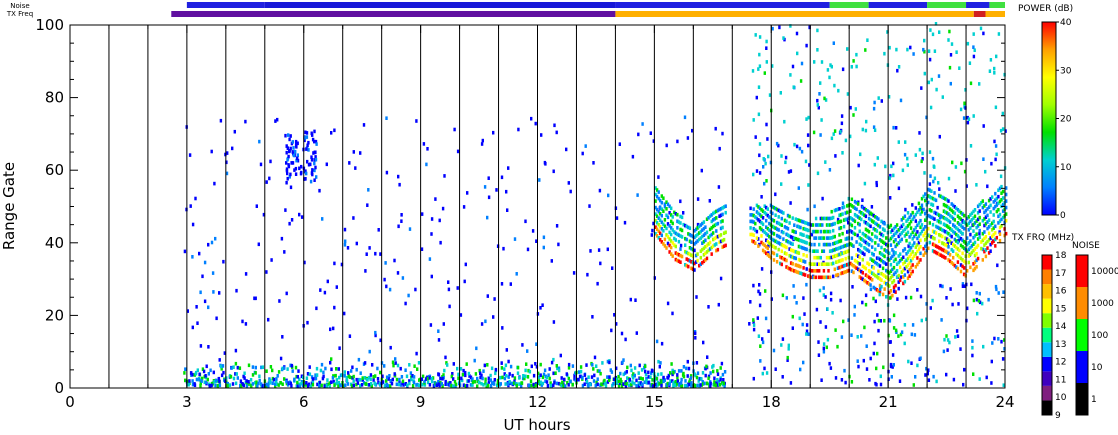  I want to click on y-tick-label: 80, so click(54, 98).